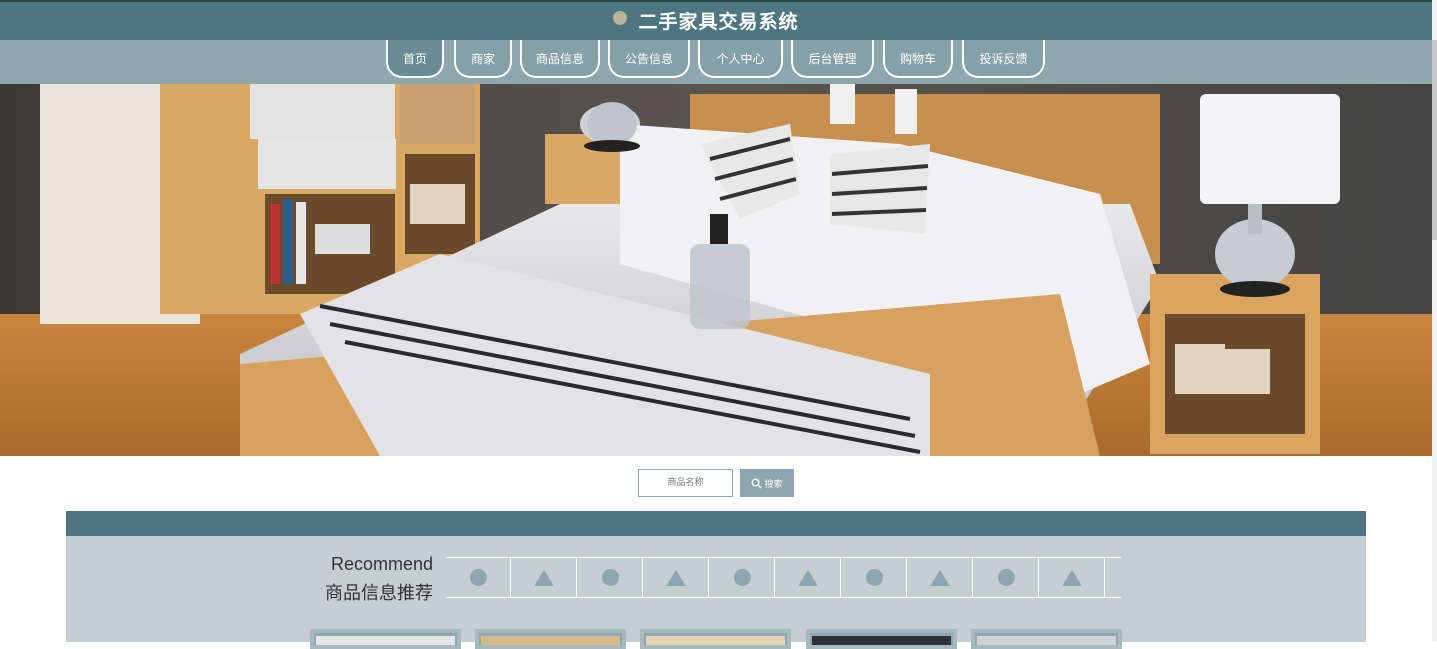  I want to click on nav-item-personal-center: 个人中心, so click(740, 59).